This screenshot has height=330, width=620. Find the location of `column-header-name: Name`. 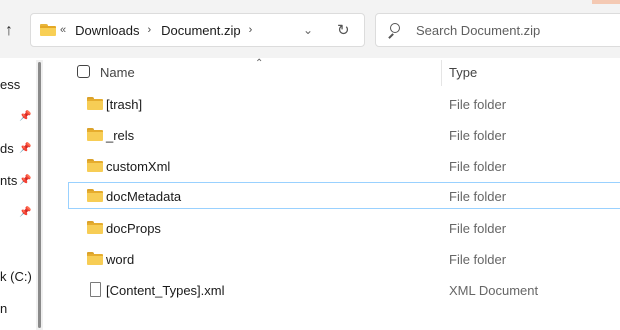

column-header-name: Name is located at coordinates (117, 72).